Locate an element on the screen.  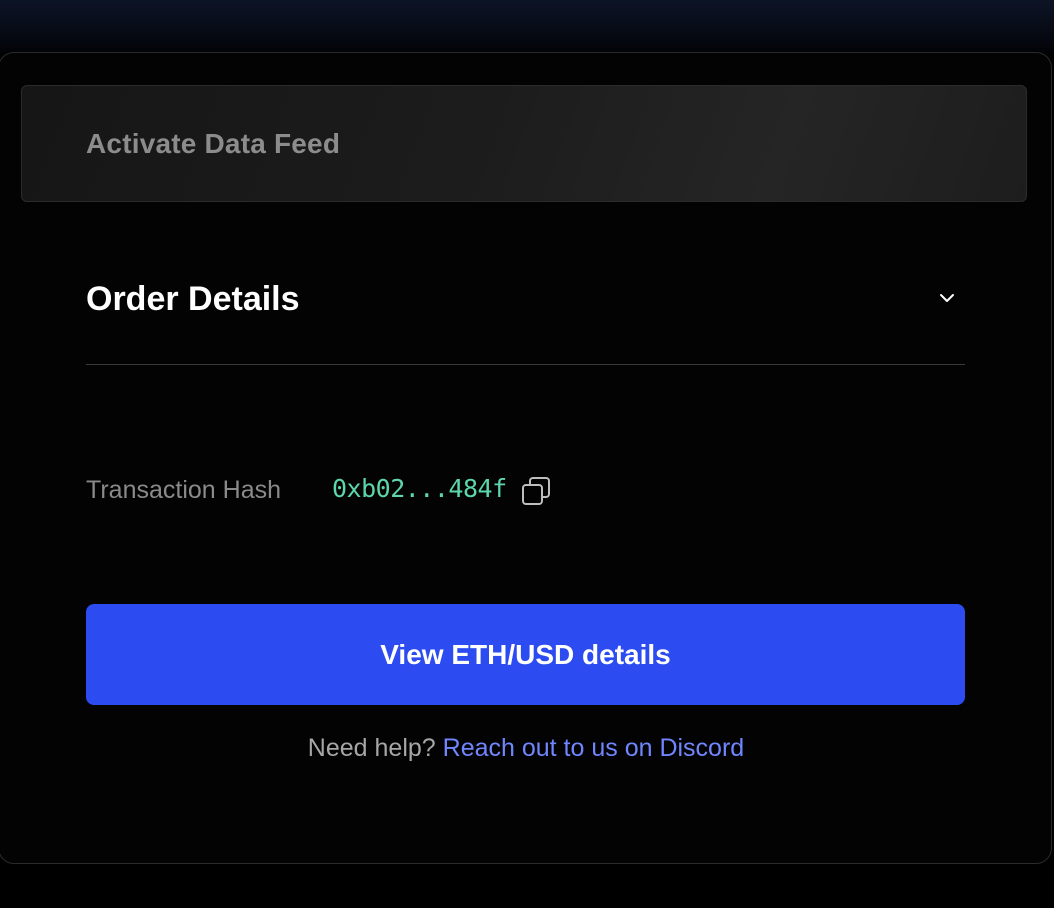
help-text: Need help? Reach out to us on Discord is located at coordinates (526, 748).